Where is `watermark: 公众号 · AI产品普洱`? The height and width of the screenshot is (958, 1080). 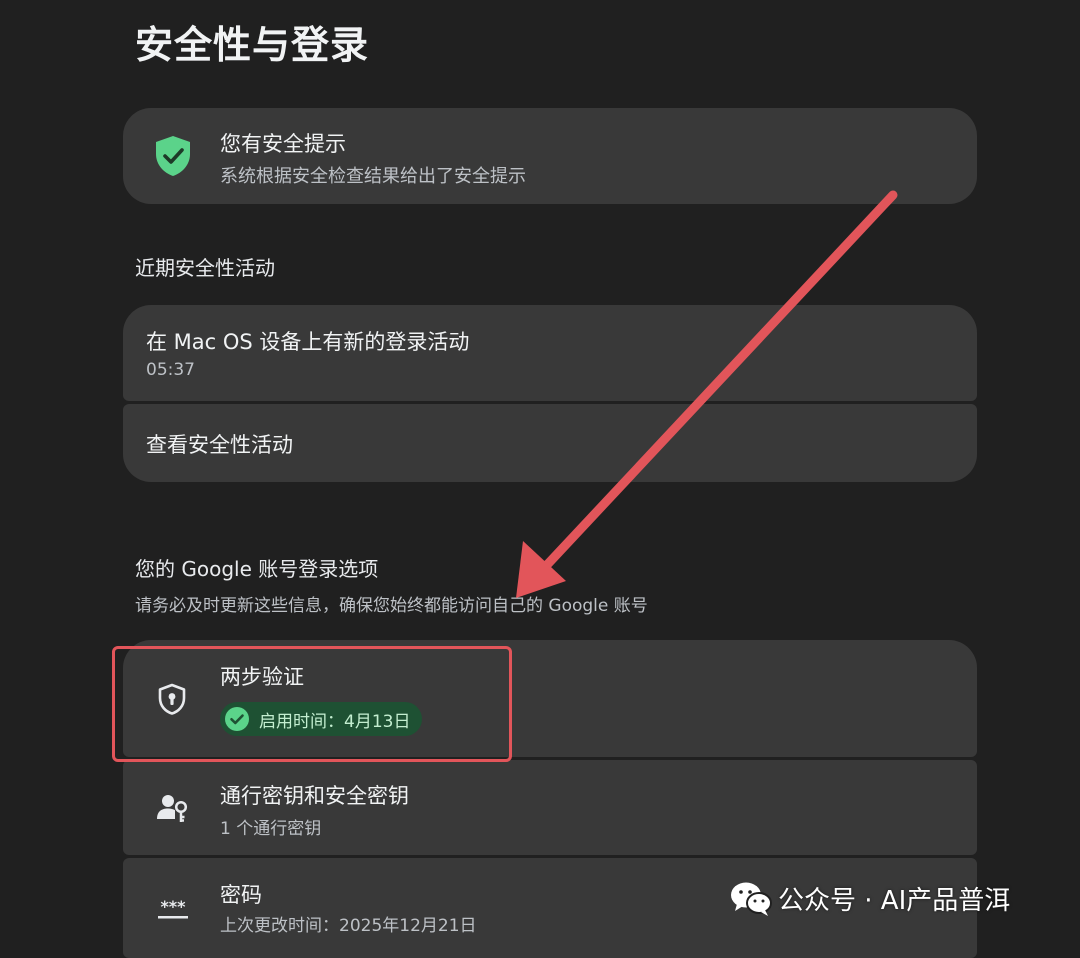 watermark: 公众号 · AI产品普洱 is located at coordinates (870, 898).